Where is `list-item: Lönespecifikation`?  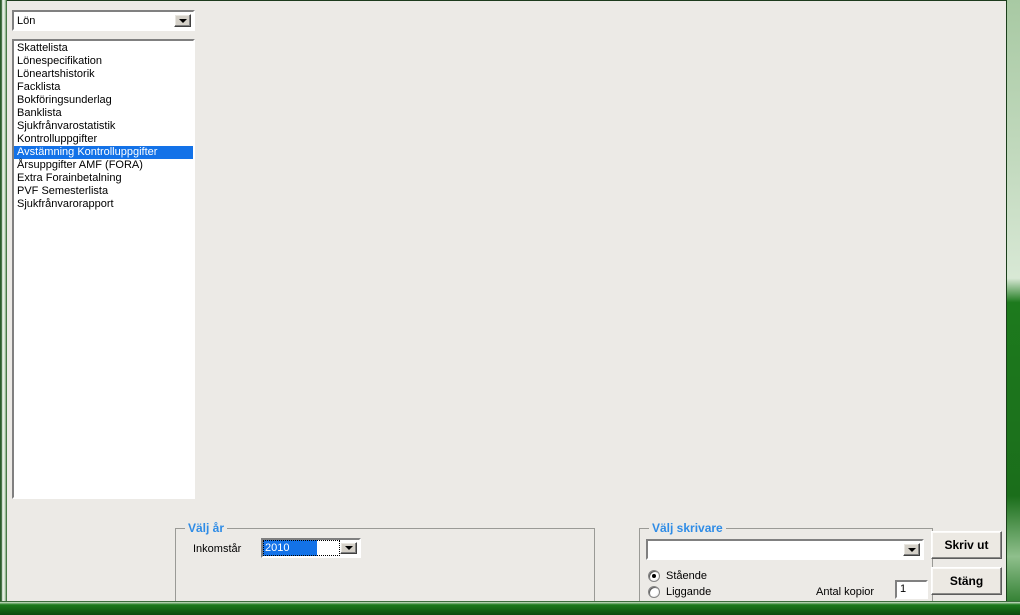 list-item: Lönespecifikation is located at coordinates (103, 61).